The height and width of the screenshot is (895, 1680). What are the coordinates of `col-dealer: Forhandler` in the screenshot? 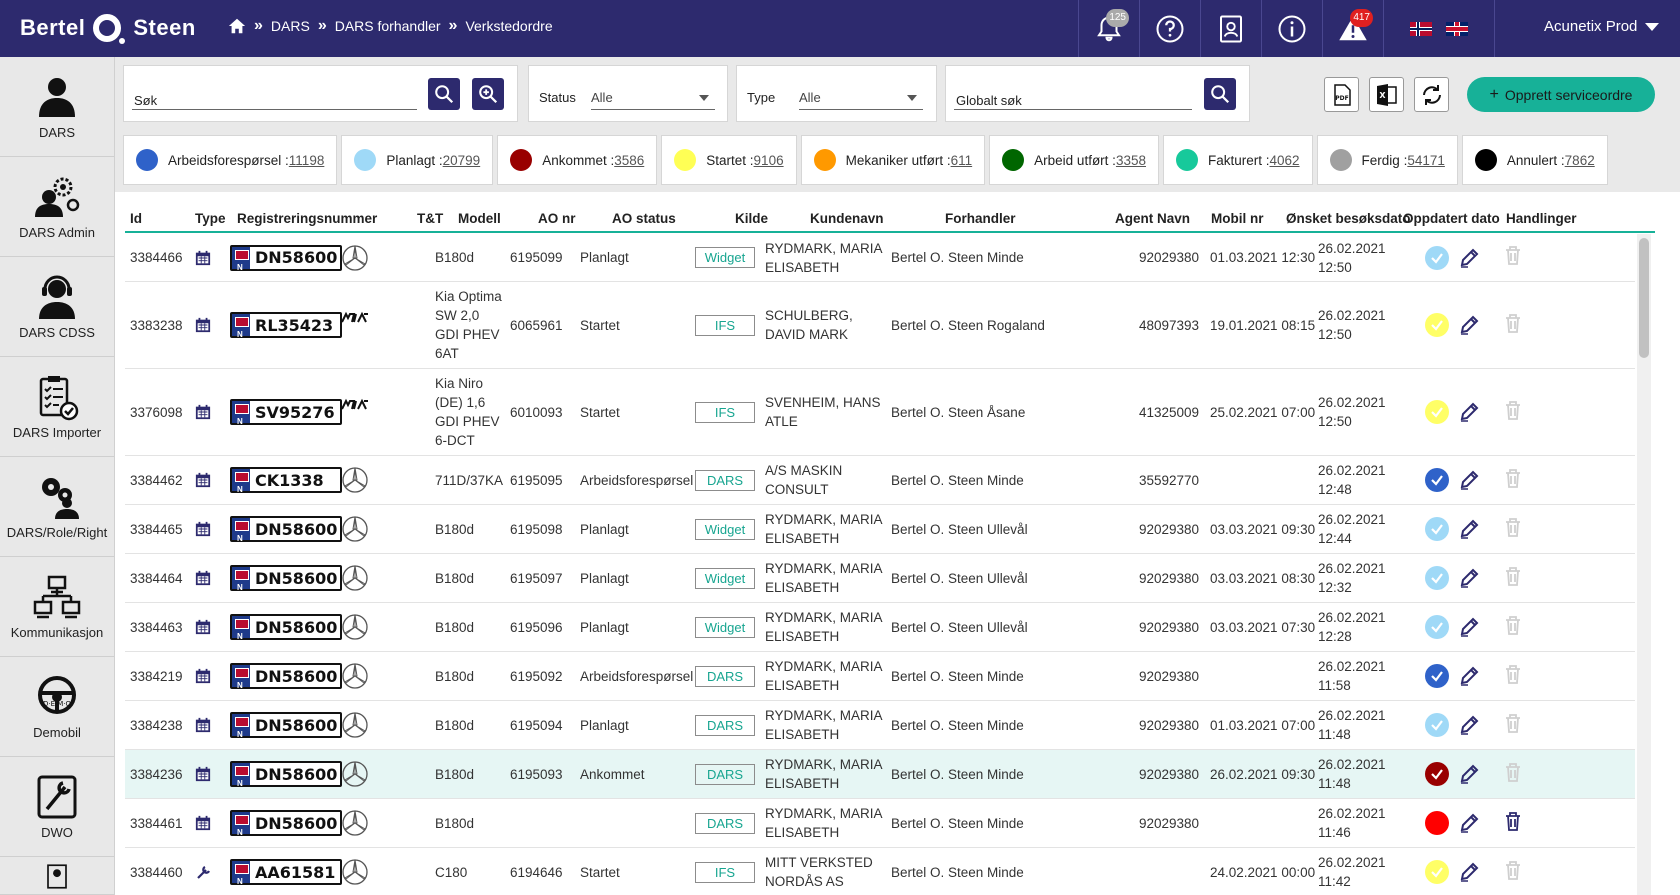 It's located at (980, 218).